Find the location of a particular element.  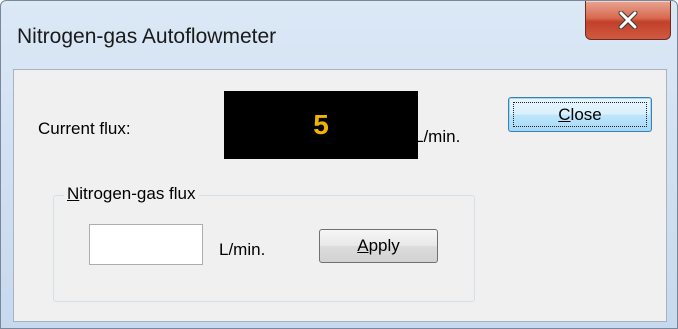

apply-button: Apply is located at coordinates (378, 246).